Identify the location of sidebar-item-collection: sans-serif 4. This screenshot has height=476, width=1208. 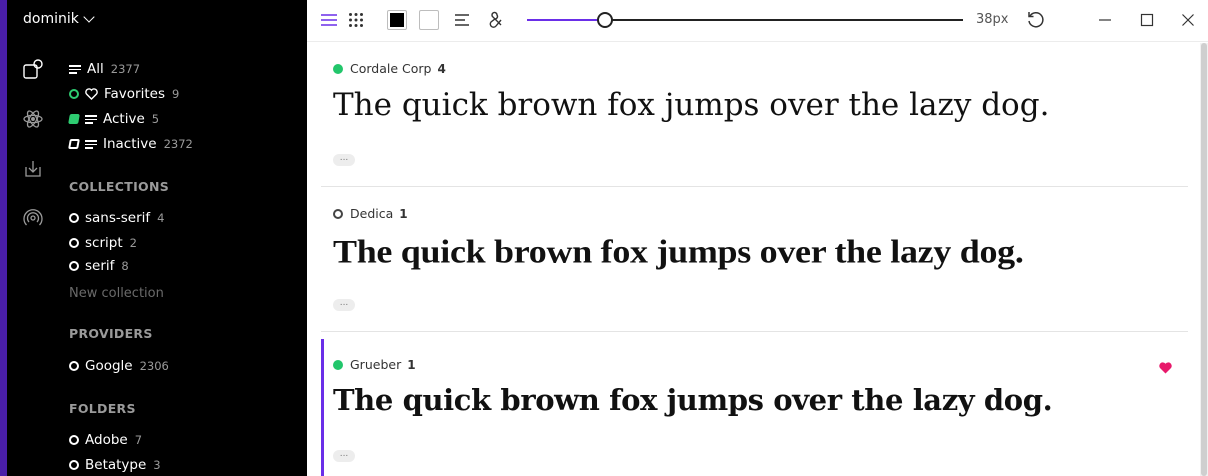
(117, 218).